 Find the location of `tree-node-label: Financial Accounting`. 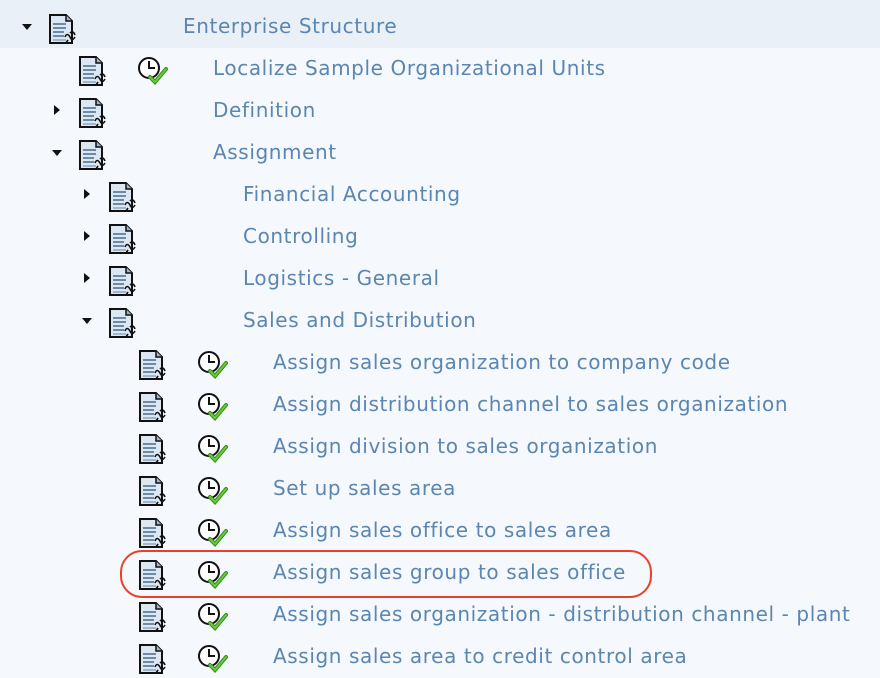

tree-node-label: Financial Accounting is located at coordinates (352, 194).